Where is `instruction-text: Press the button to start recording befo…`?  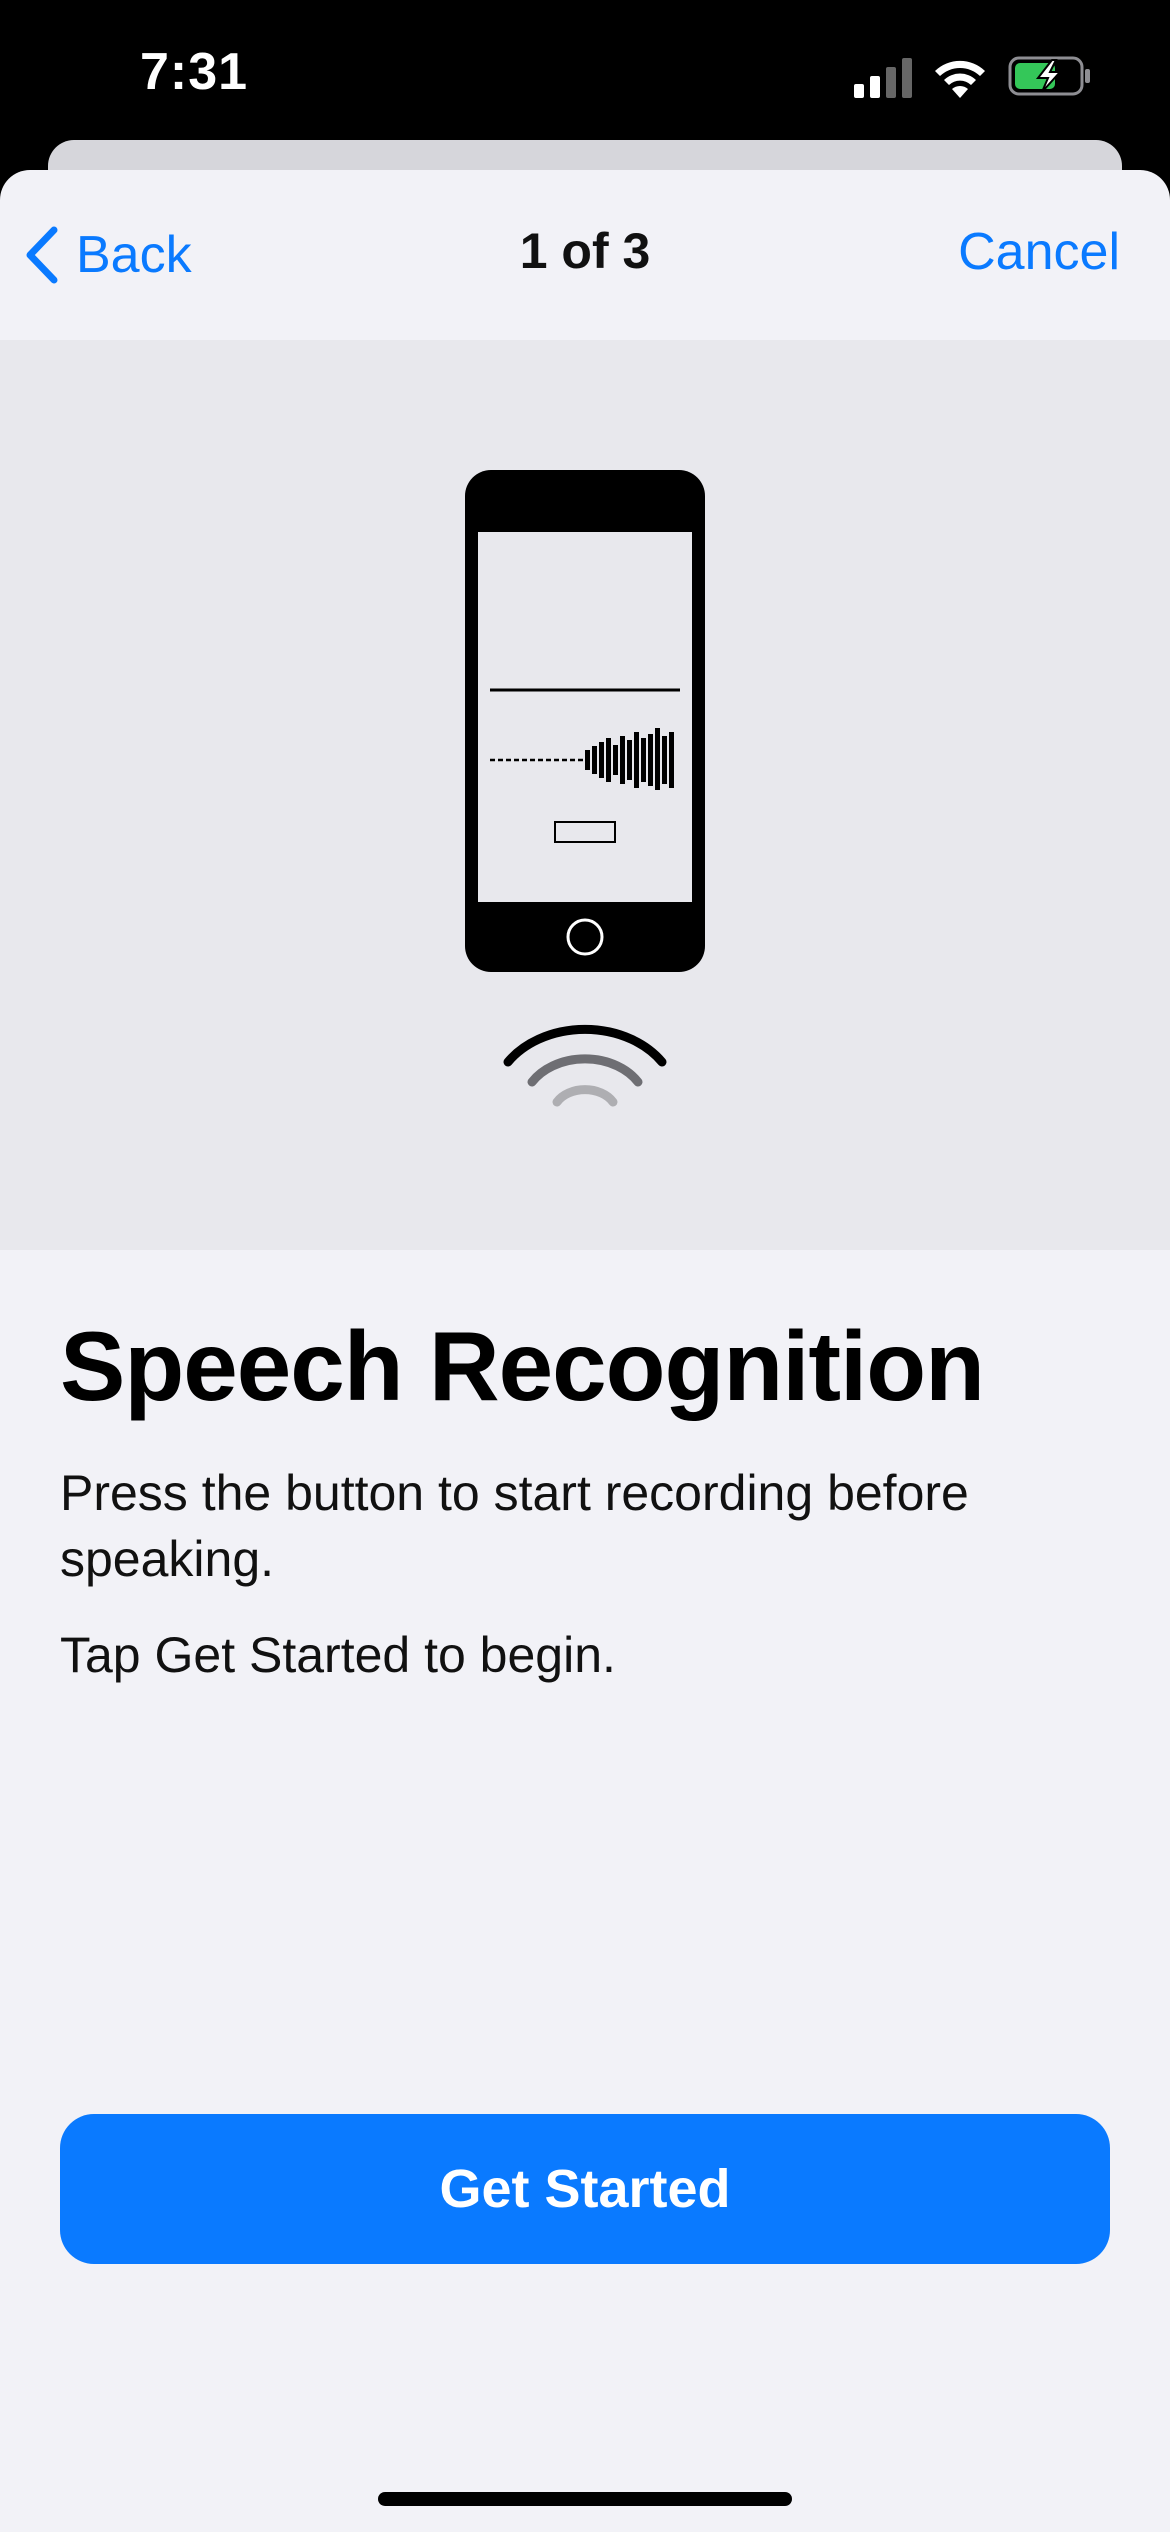
instruction-text: Press the button to start recording befo… is located at coordinates (514, 1526).